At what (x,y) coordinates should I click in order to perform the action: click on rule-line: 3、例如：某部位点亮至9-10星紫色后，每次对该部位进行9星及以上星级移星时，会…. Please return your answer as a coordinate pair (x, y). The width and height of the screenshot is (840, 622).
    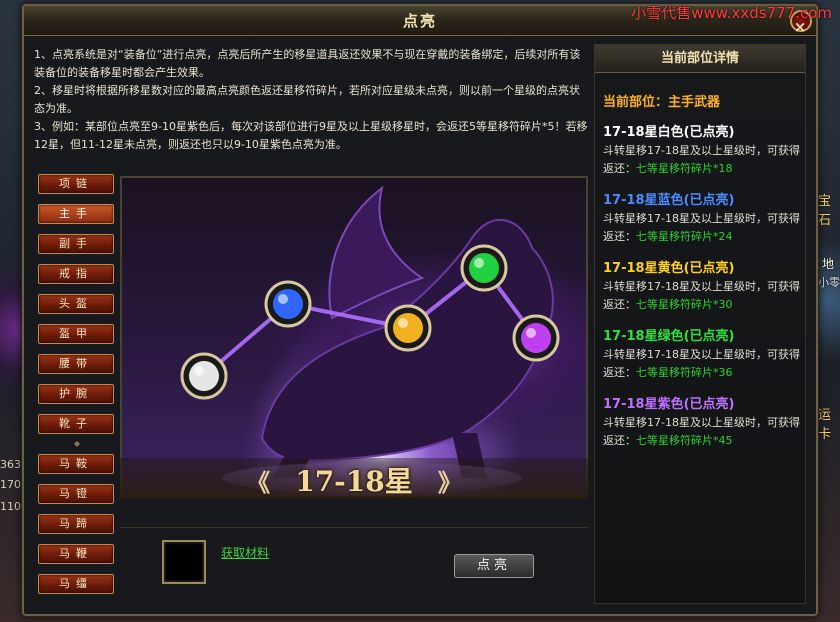
    Looking at the image, I should click on (311, 135).